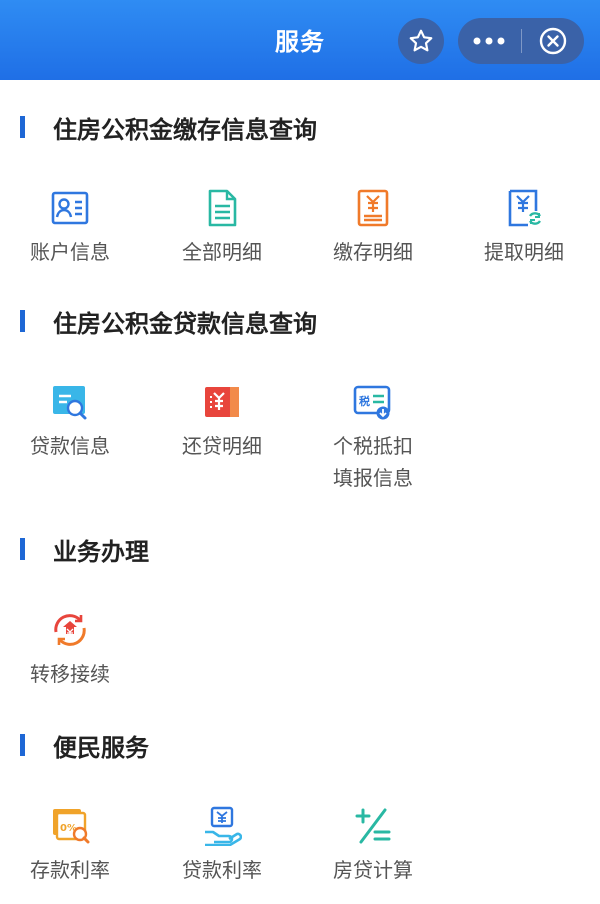 The height and width of the screenshot is (904, 600). I want to click on service-label: 全部明细, so click(222, 252).